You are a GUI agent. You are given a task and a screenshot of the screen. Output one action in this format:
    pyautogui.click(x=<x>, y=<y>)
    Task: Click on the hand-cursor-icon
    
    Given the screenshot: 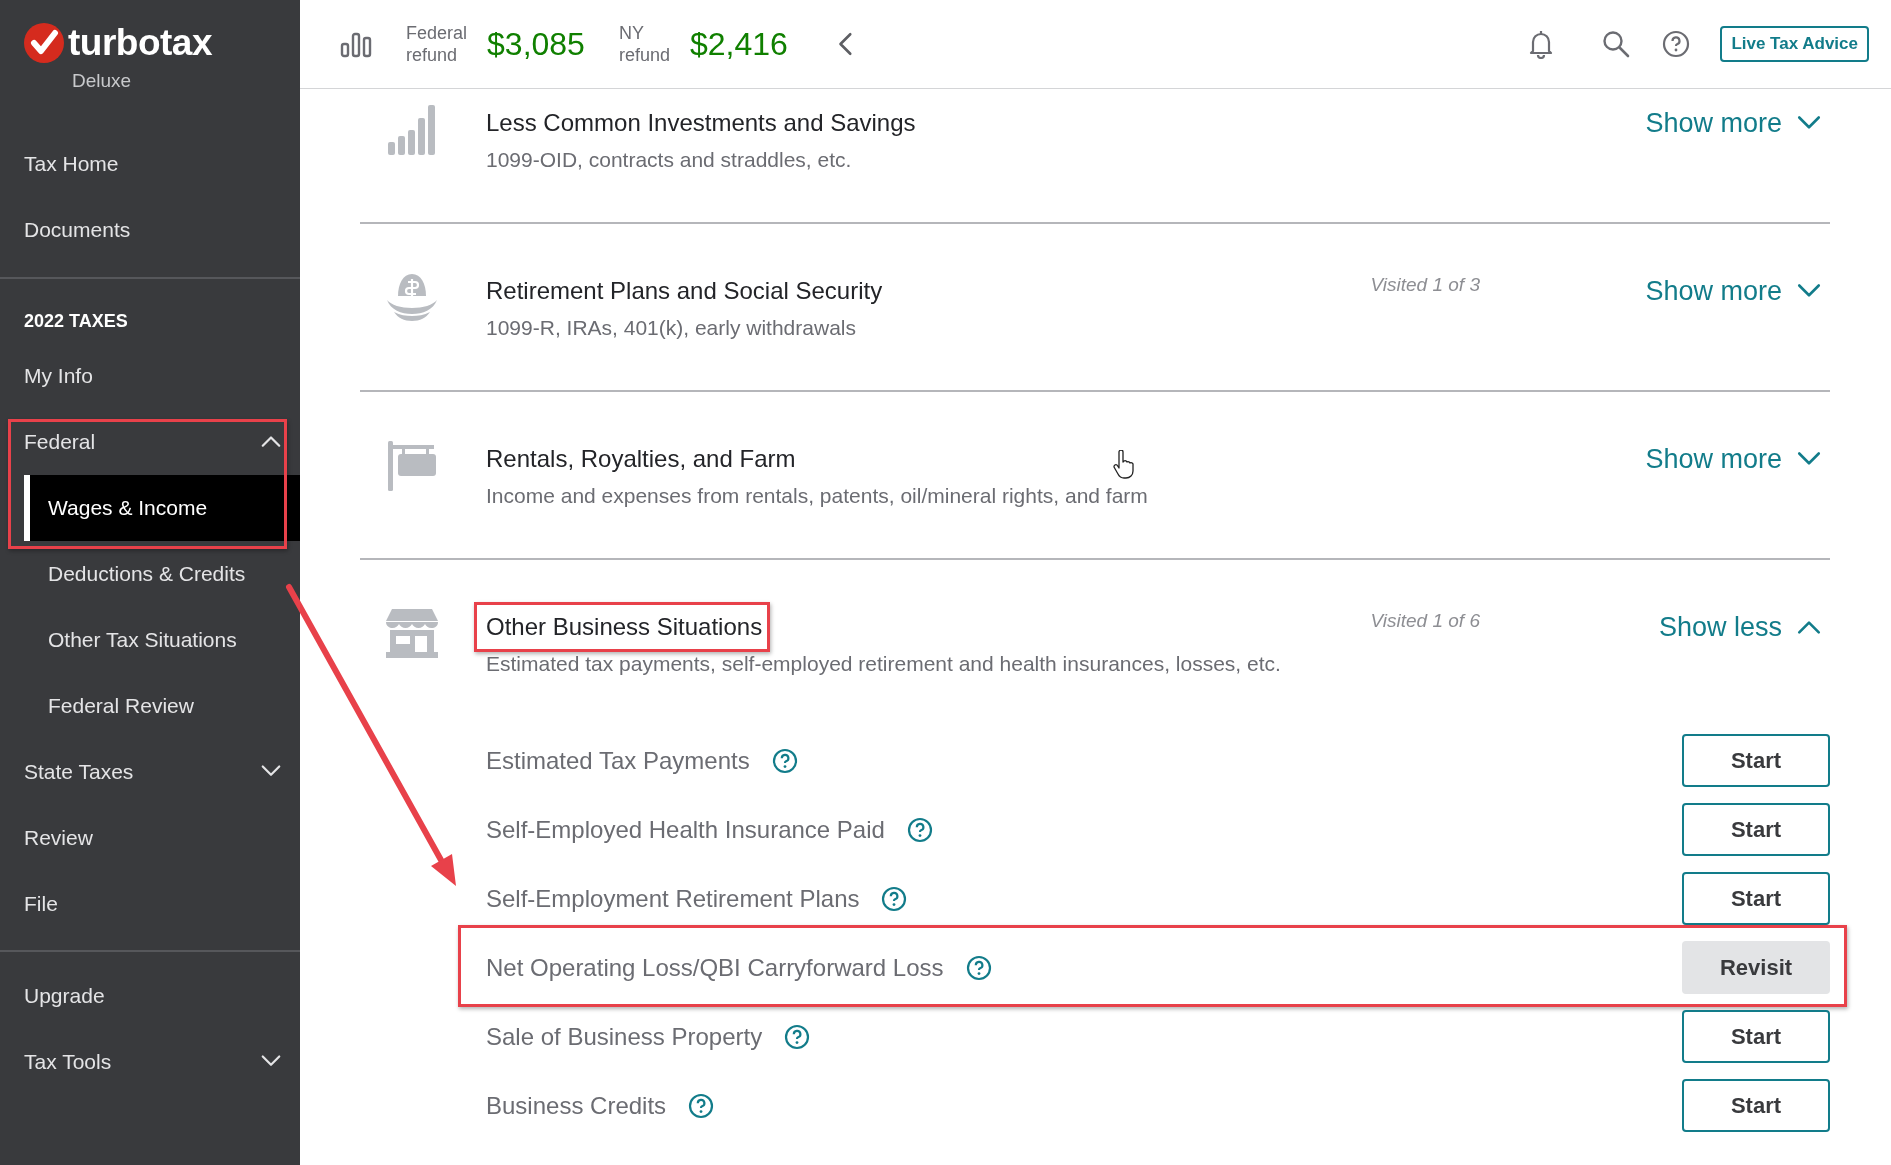 What is the action you would take?
    pyautogui.click(x=1124, y=465)
    